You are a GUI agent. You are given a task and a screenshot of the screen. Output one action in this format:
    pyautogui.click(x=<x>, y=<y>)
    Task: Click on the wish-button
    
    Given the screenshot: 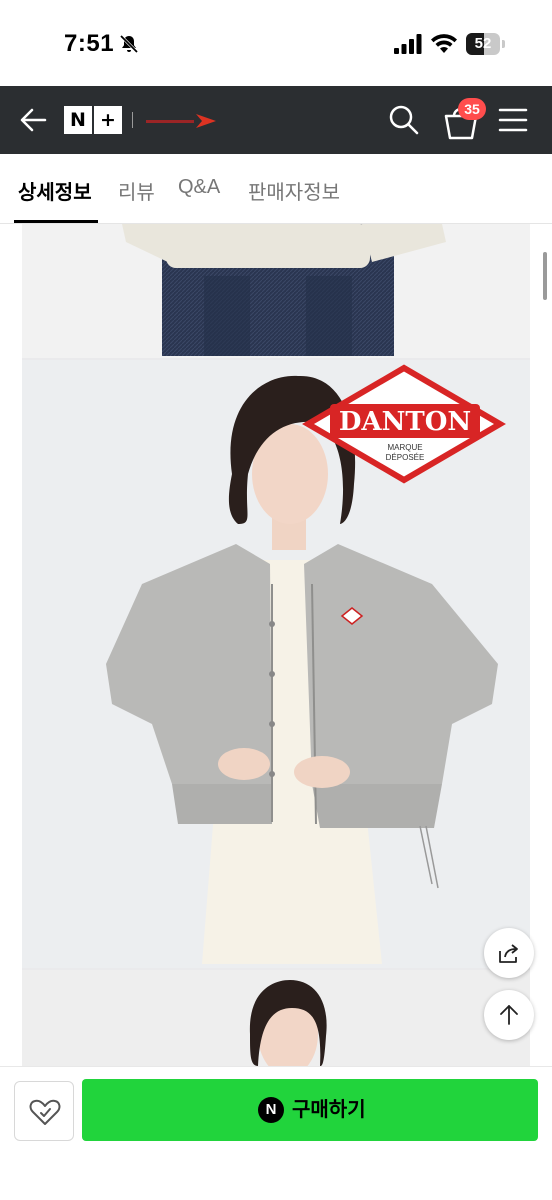 What is the action you would take?
    pyautogui.click(x=44, y=1111)
    